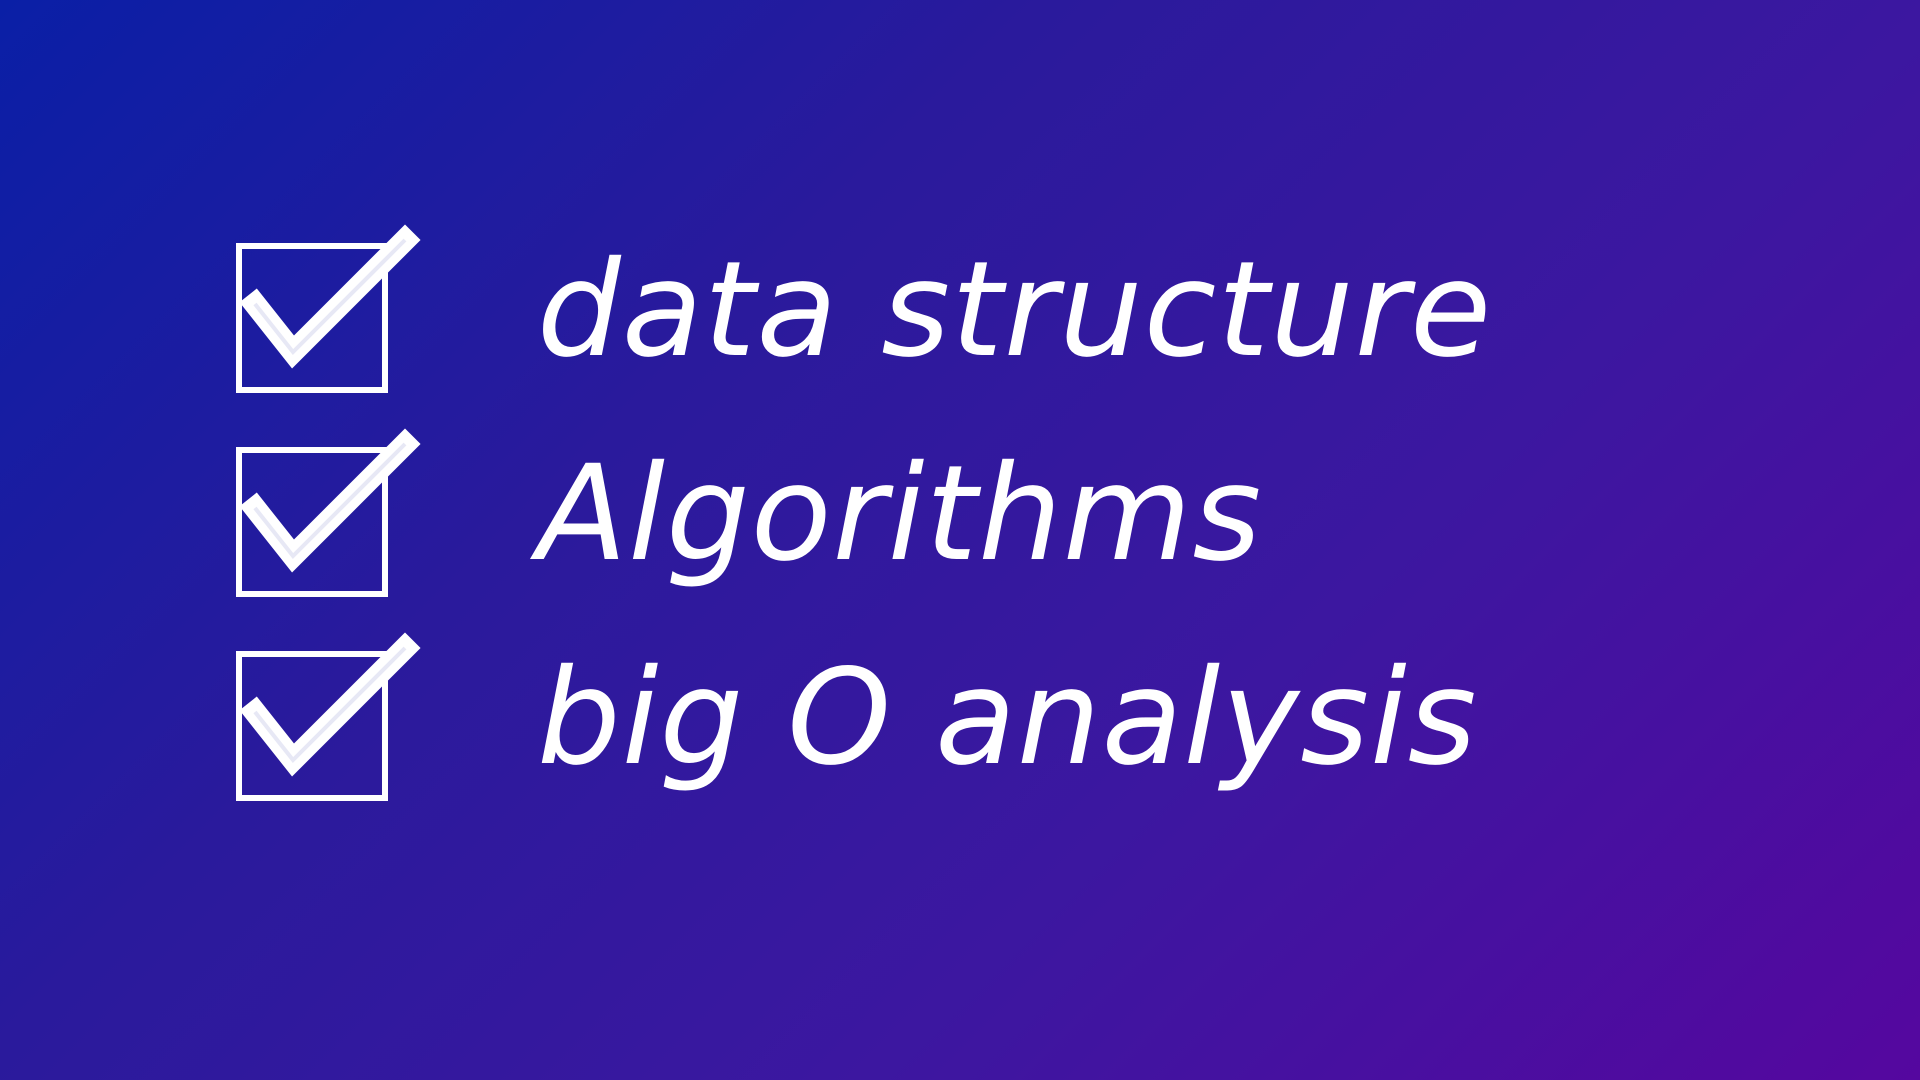 The width and height of the screenshot is (1920, 1080). I want to click on checklist-item-algorithms: Algorithms, so click(863, 518).